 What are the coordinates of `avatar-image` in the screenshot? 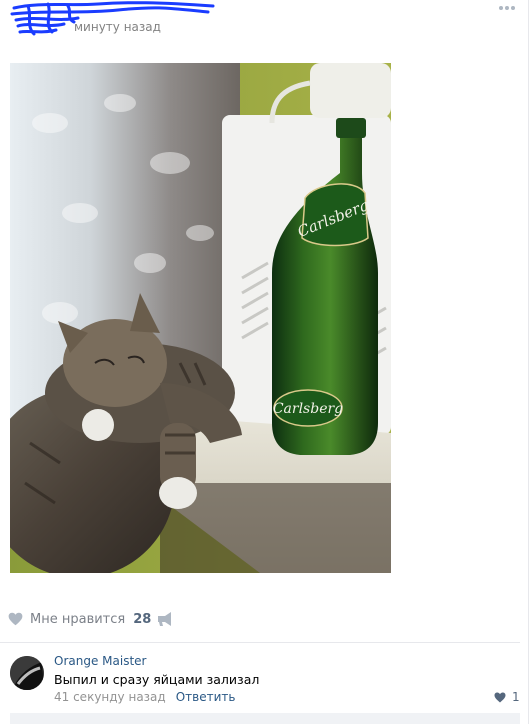 It's located at (27, 673).